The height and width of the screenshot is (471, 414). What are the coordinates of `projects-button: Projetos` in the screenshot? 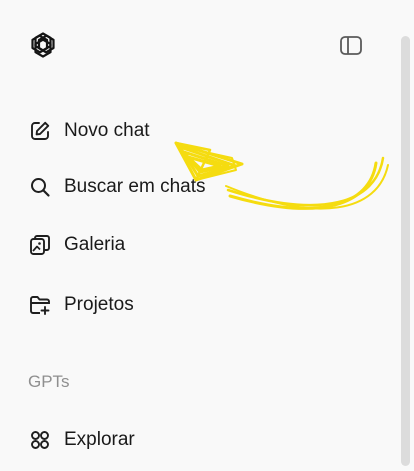 It's located at (199, 305).